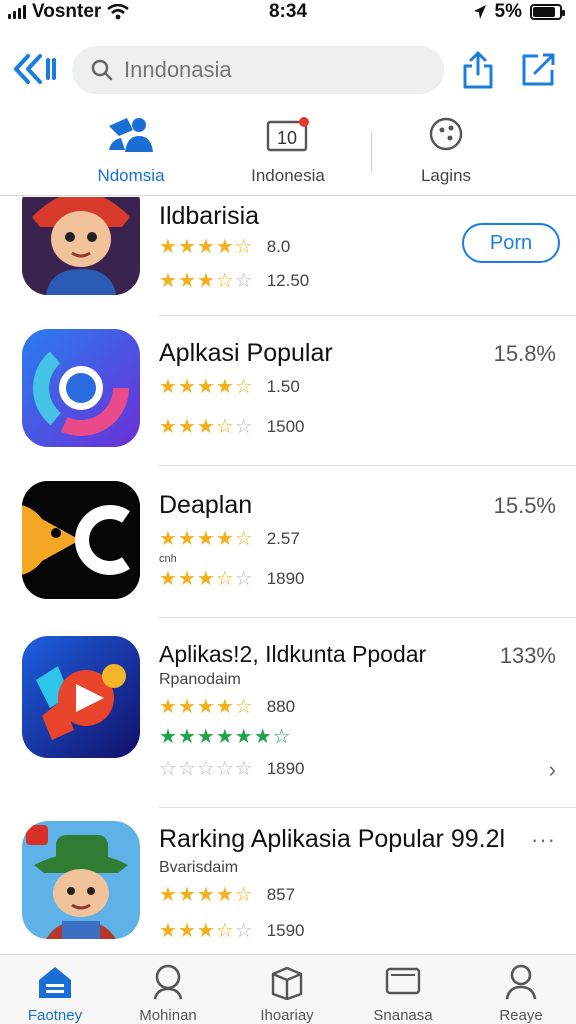 This screenshot has width=576, height=1024. What do you see at coordinates (403, 1015) in the screenshot?
I see `tab-label: Snanasa` at bounding box center [403, 1015].